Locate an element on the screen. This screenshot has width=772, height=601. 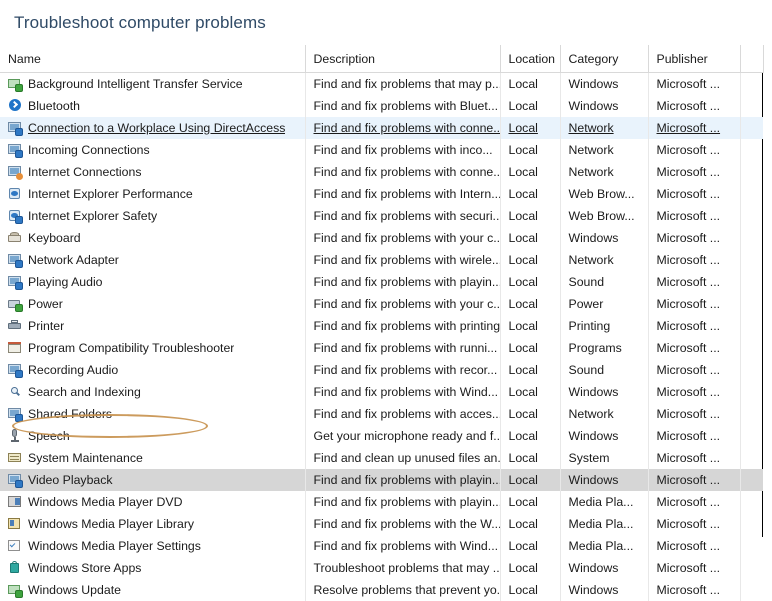
cell-name: Network Adapter is located at coordinates (152, 260).